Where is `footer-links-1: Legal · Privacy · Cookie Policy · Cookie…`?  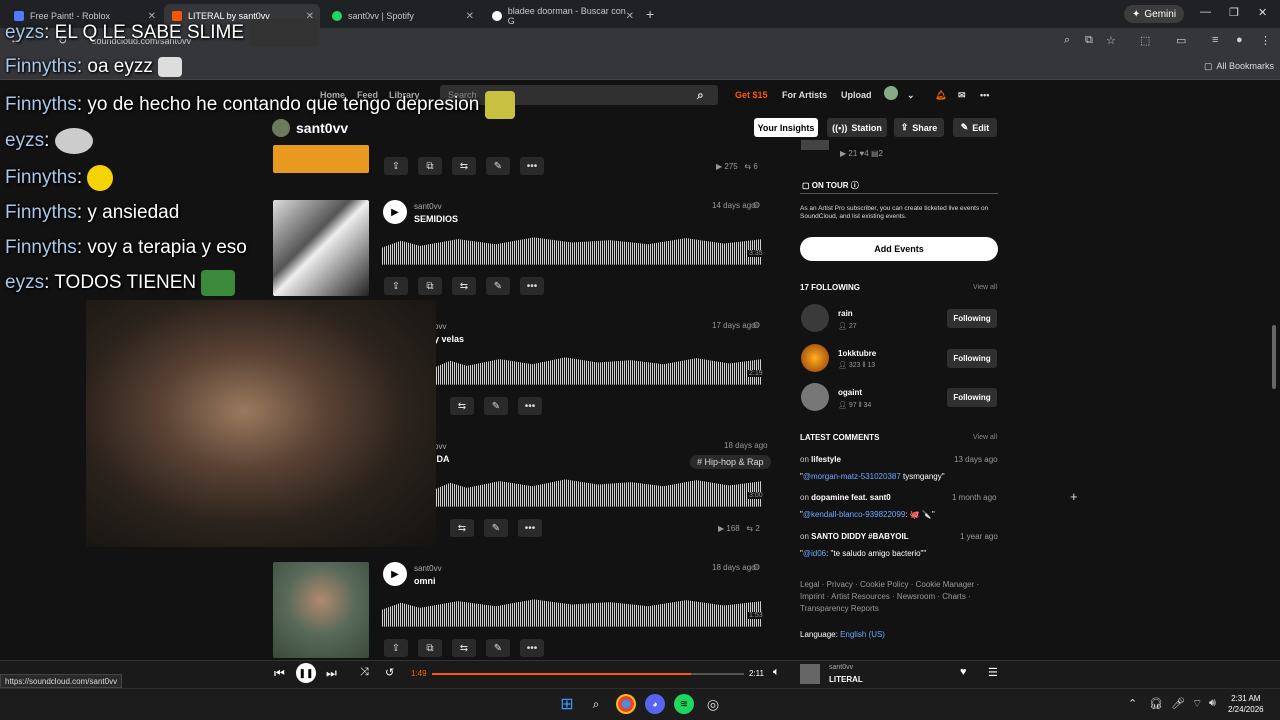 footer-links-1: Legal · Privacy · Cookie Policy · Cookie… is located at coordinates (889, 584).